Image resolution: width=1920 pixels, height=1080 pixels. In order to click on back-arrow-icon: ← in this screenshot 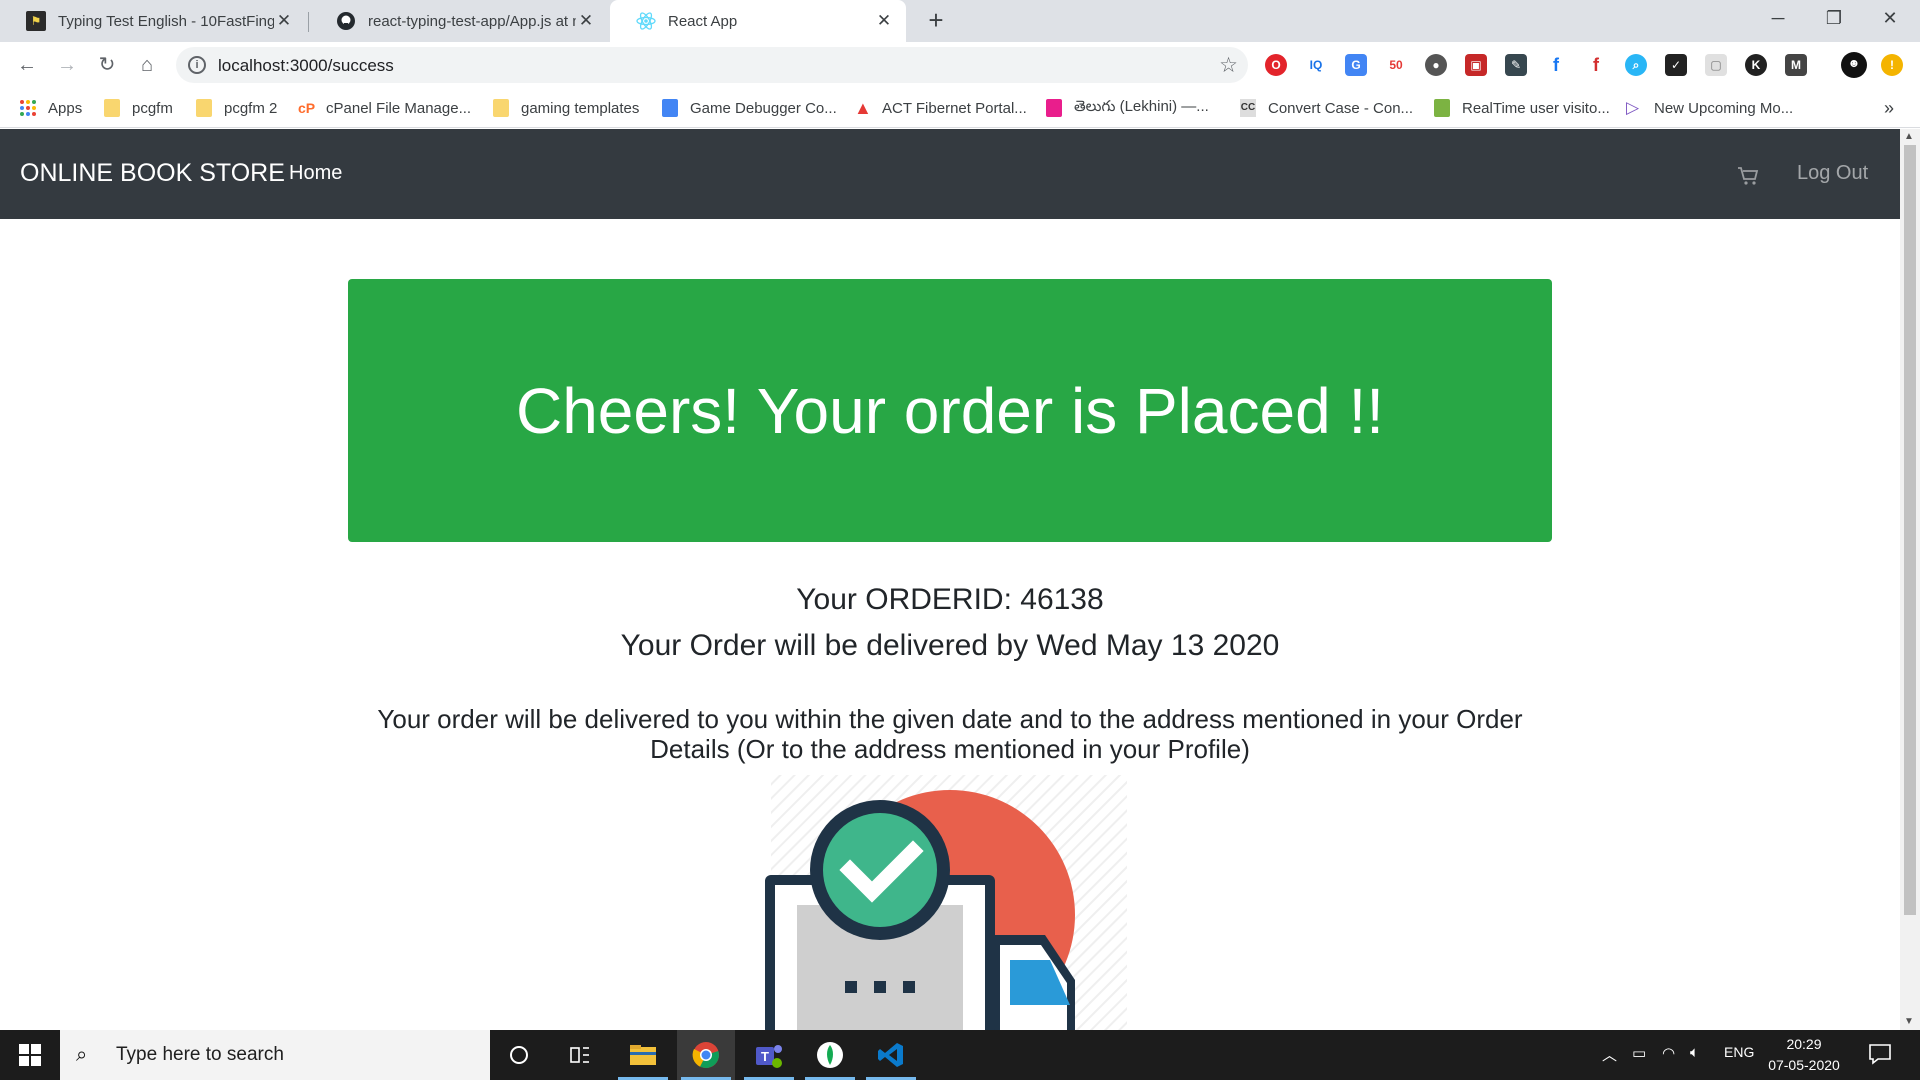, I will do `click(27, 65)`.